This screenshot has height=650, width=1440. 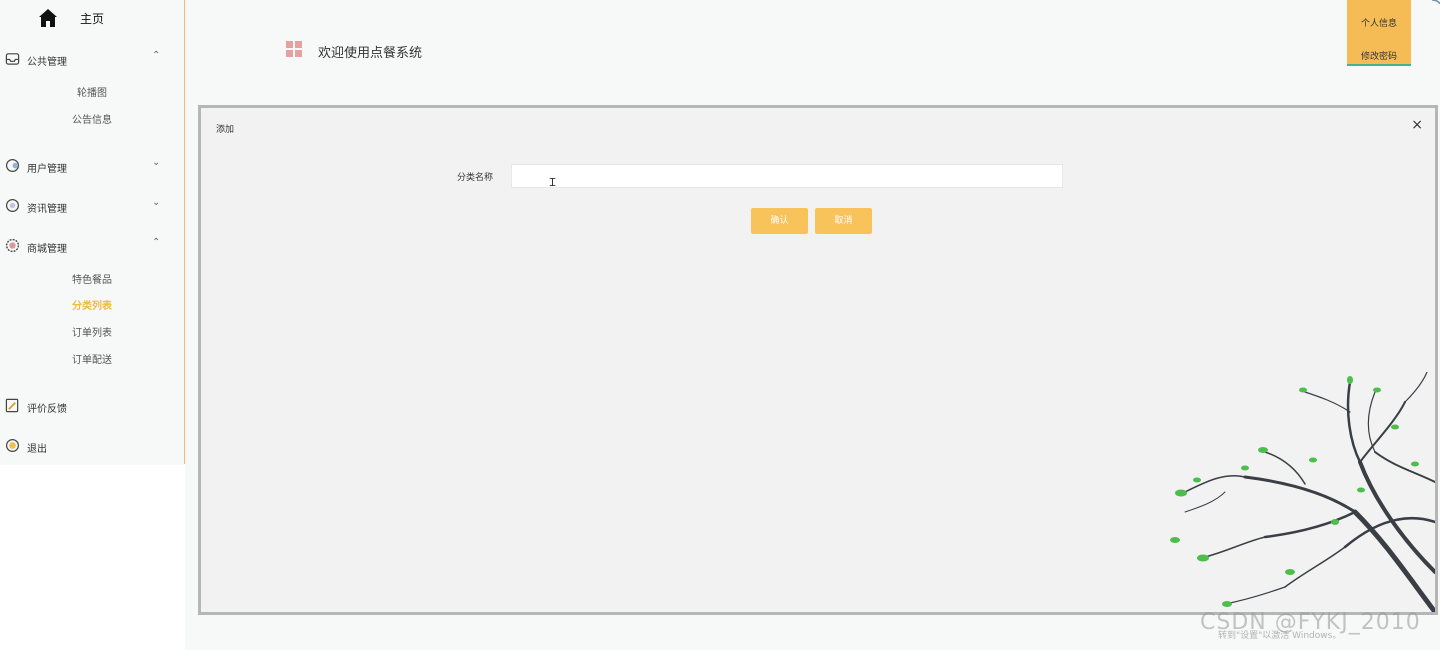 I want to click on category-name-label: 分类名称, so click(x=475, y=178).